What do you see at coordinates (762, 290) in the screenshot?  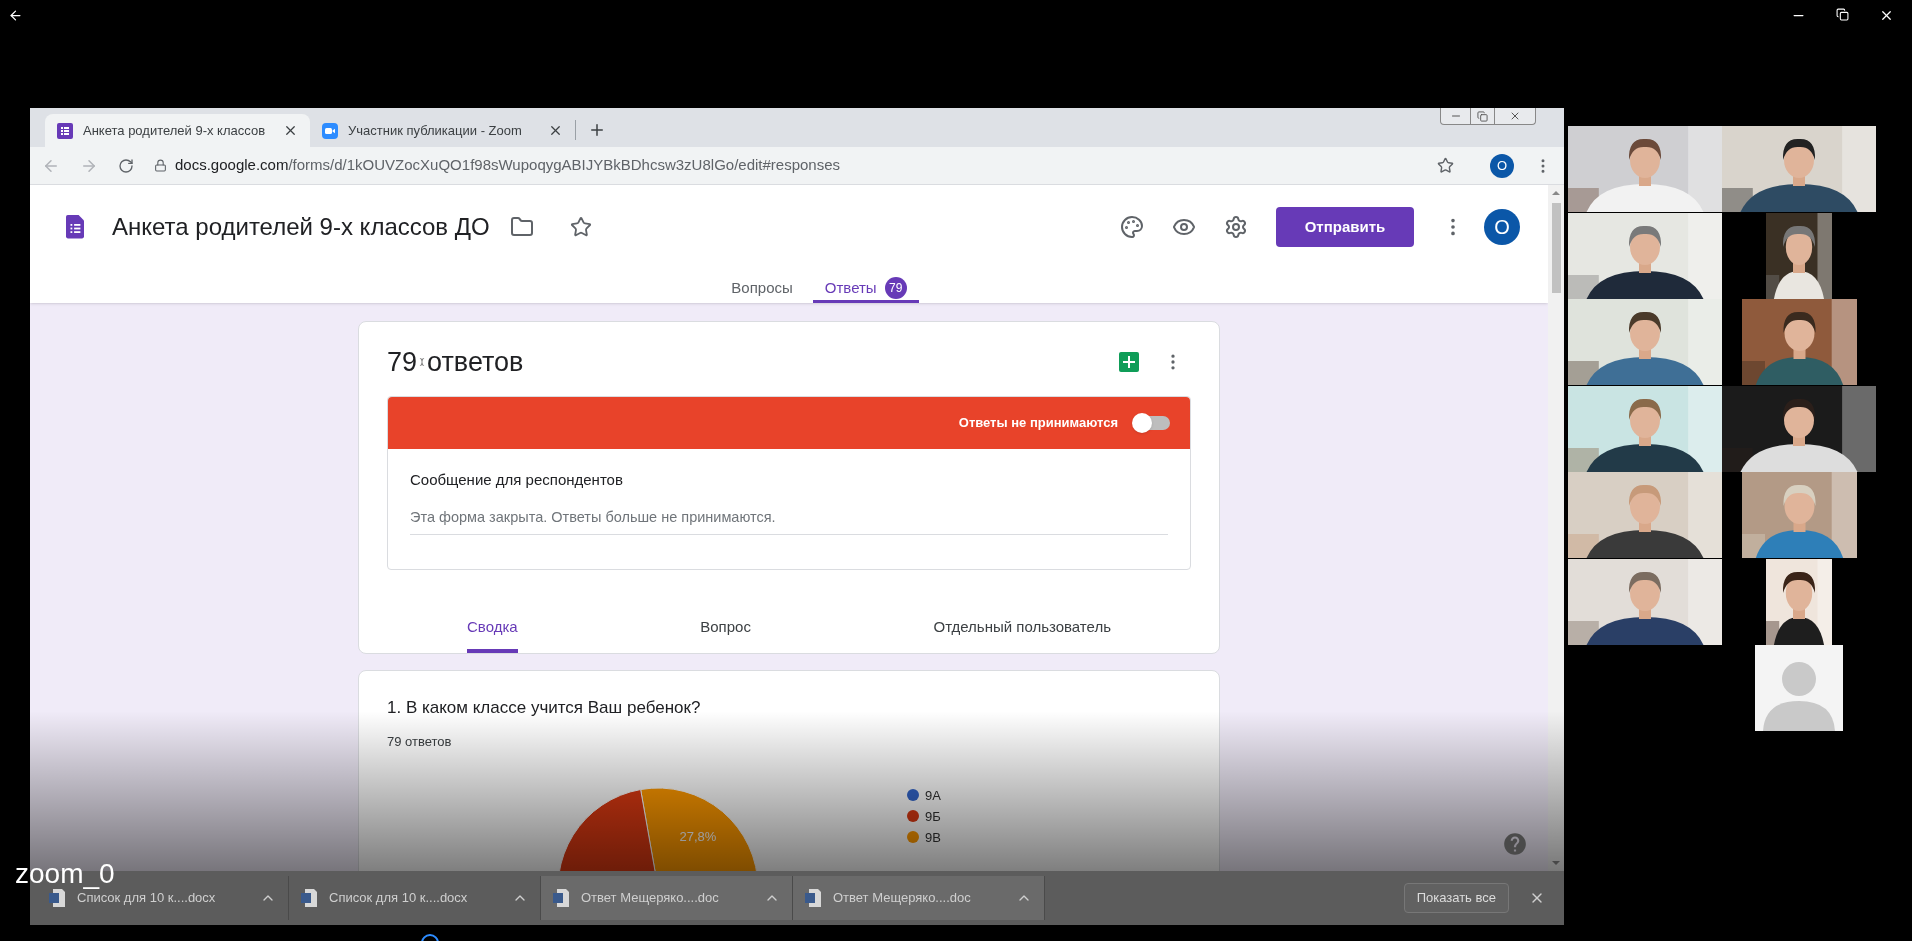 I see `form-tab: Вопросы` at bounding box center [762, 290].